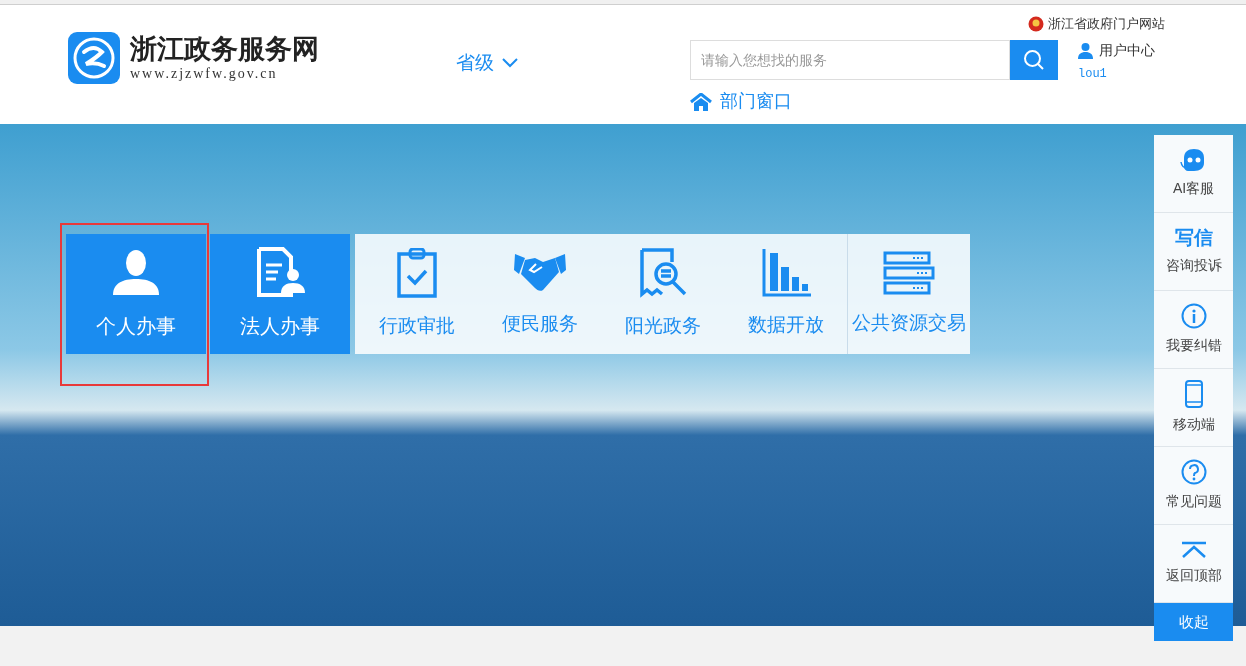  What do you see at coordinates (785, 272) in the screenshot?
I see `bar-chart-icon` at bounding box center [785, 272].